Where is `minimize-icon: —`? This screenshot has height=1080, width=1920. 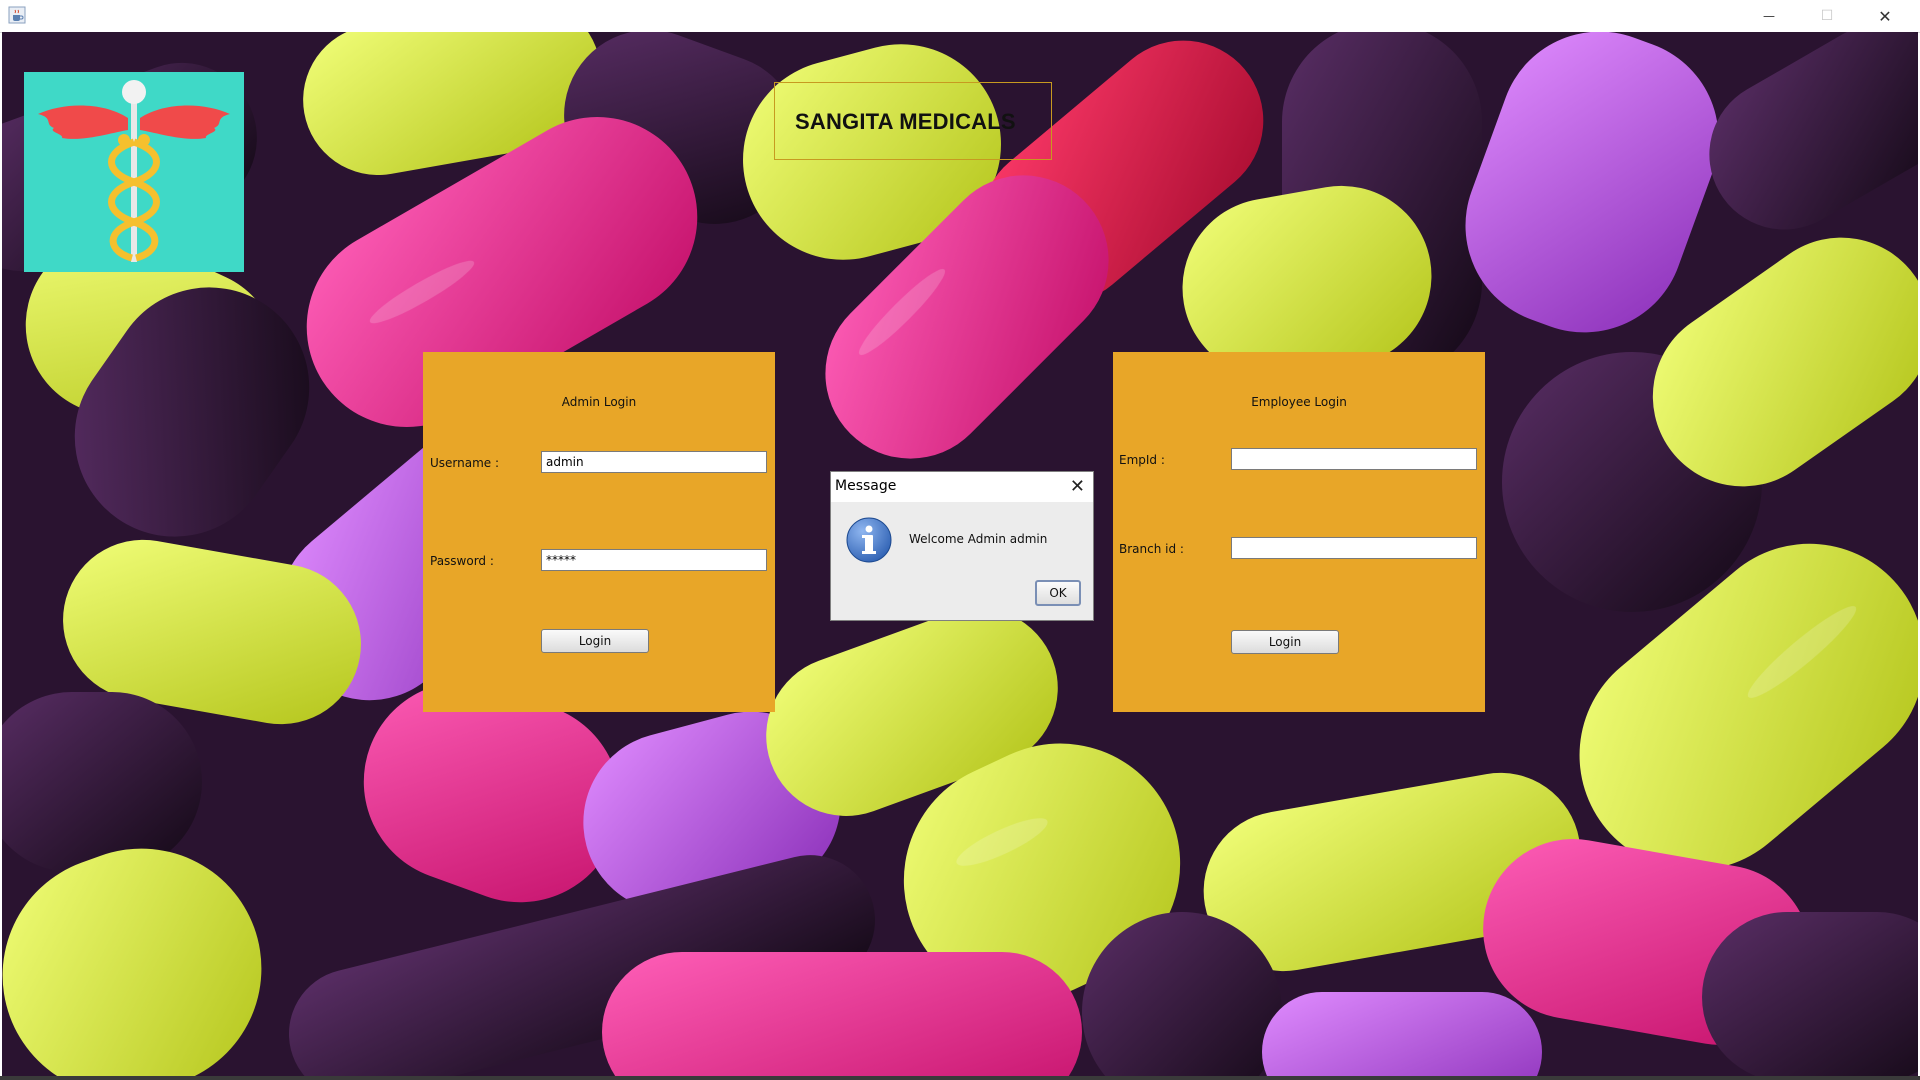 minimize-icon: — is located at coordinates (1769, 16).